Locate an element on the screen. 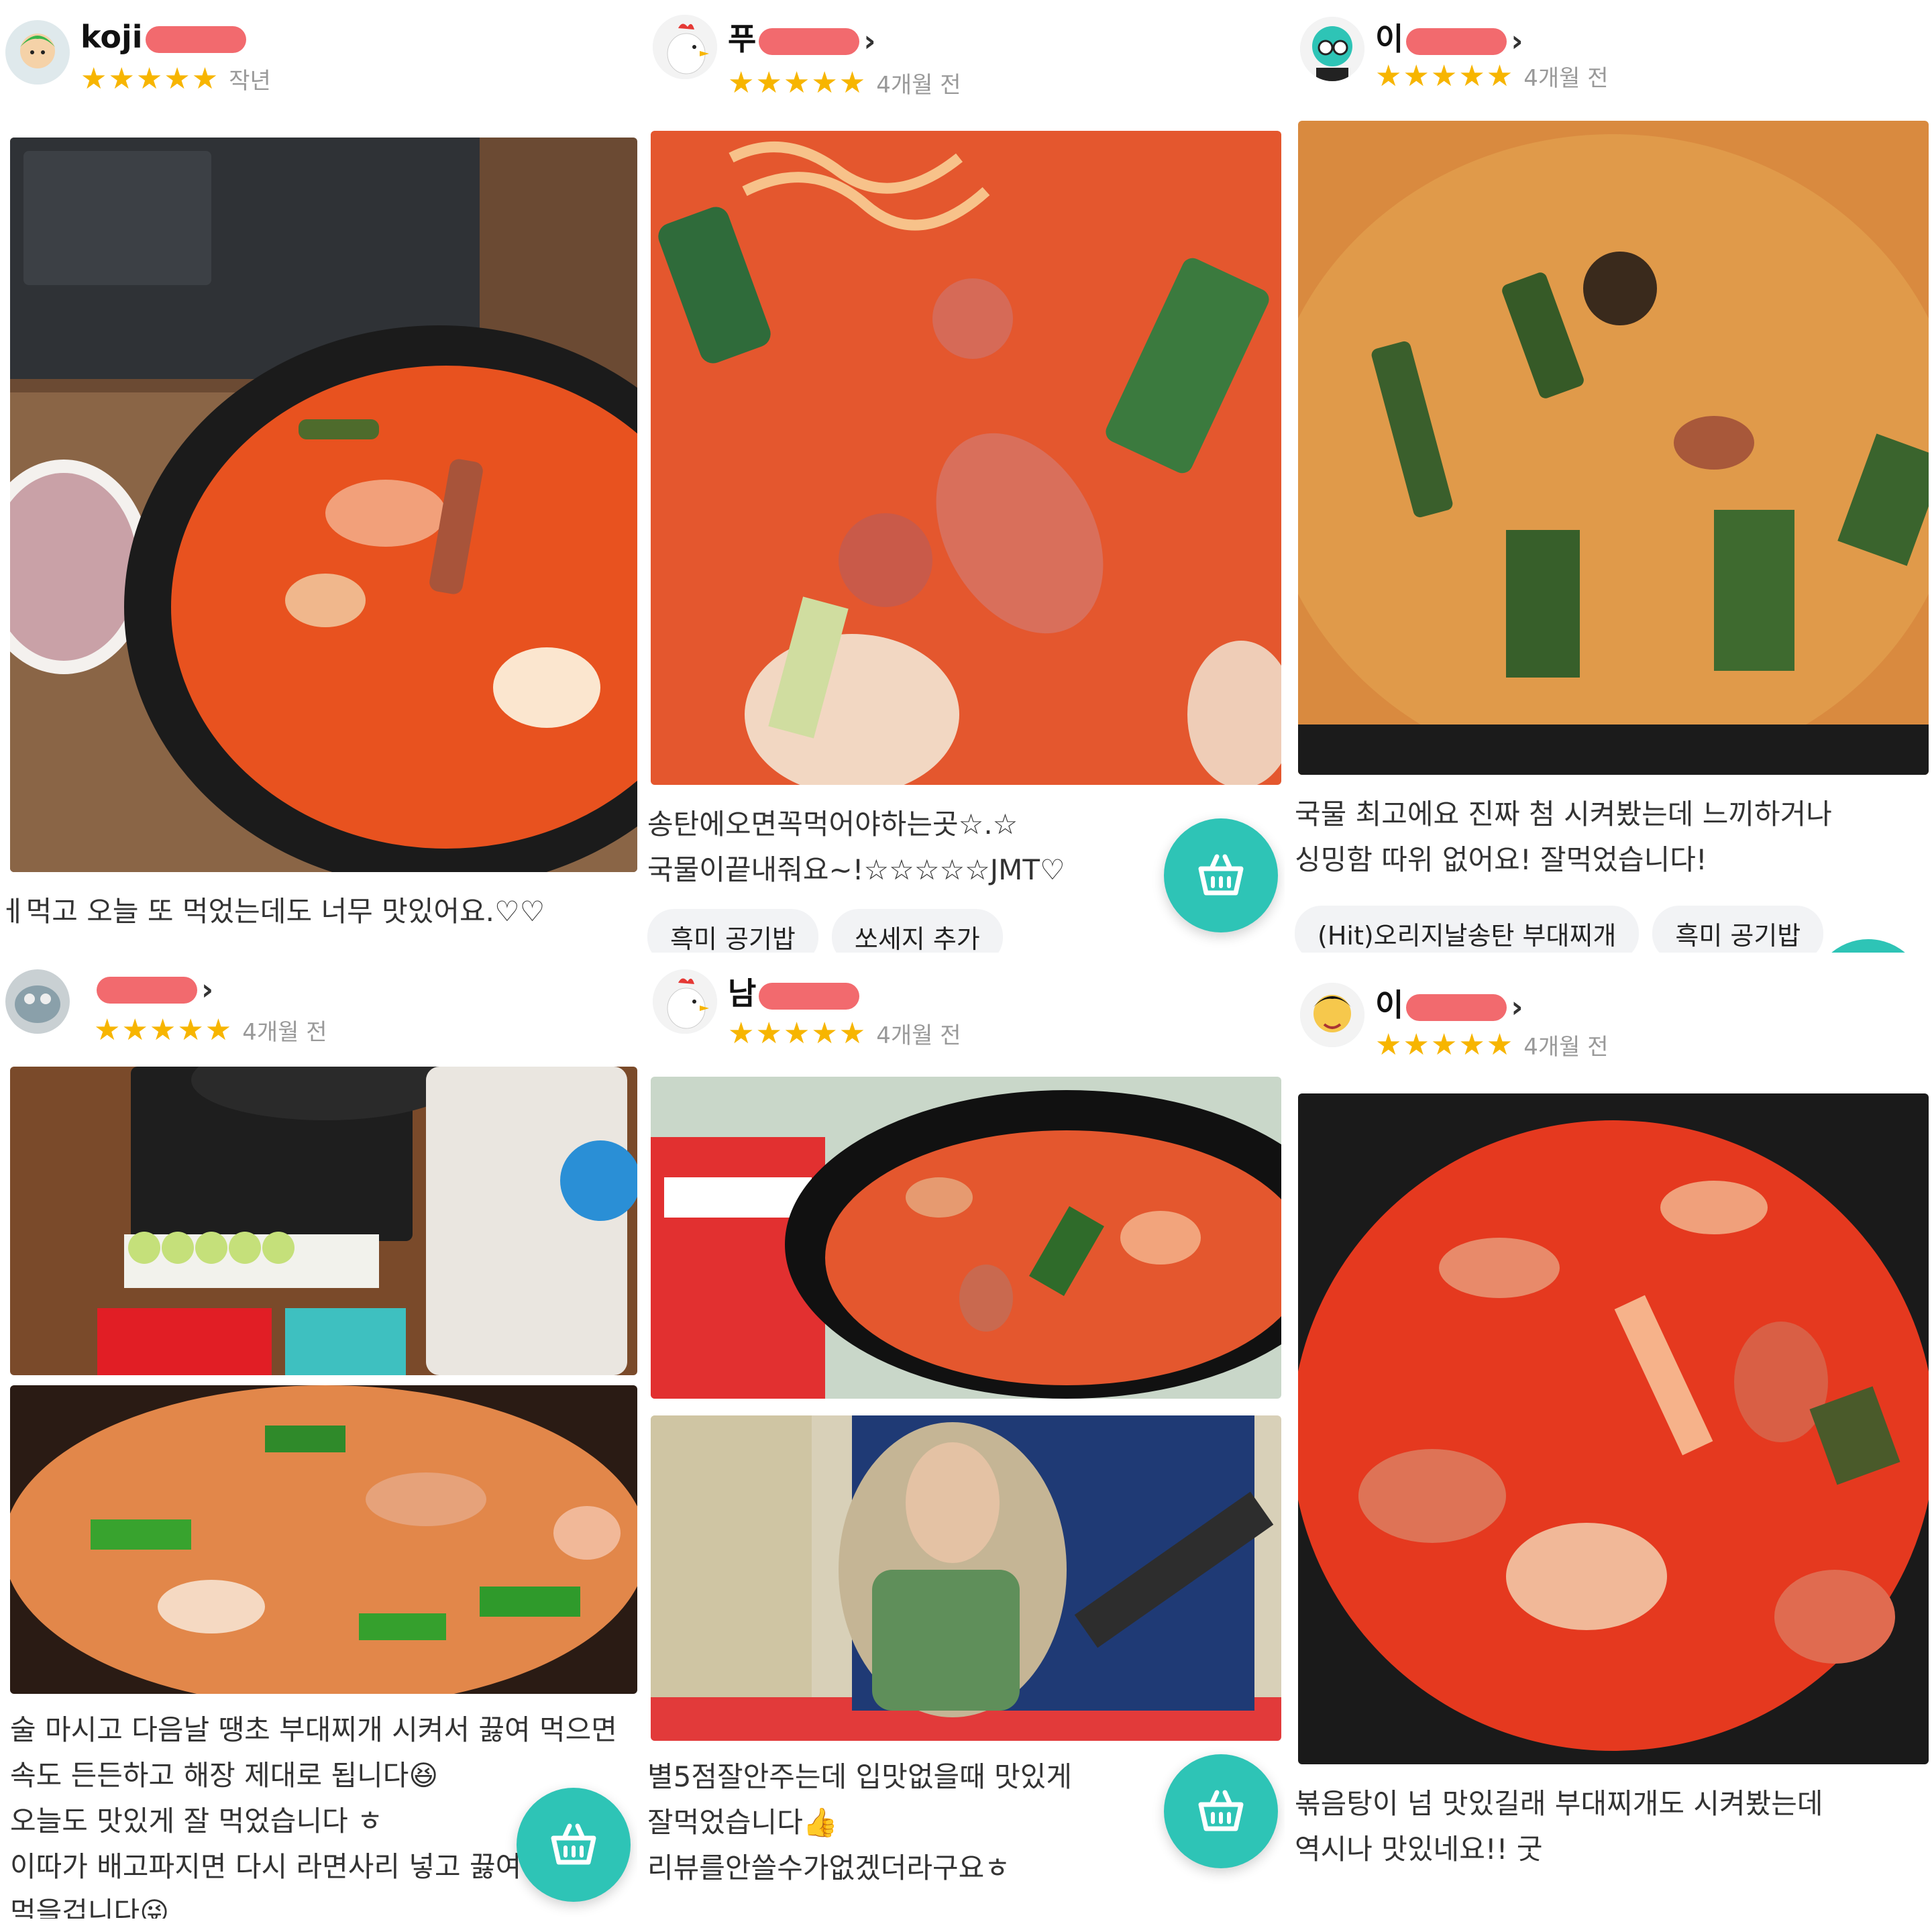  order-options: 흑미 공기밥 쏘세지 추가 is located at coordinates (831, 931).